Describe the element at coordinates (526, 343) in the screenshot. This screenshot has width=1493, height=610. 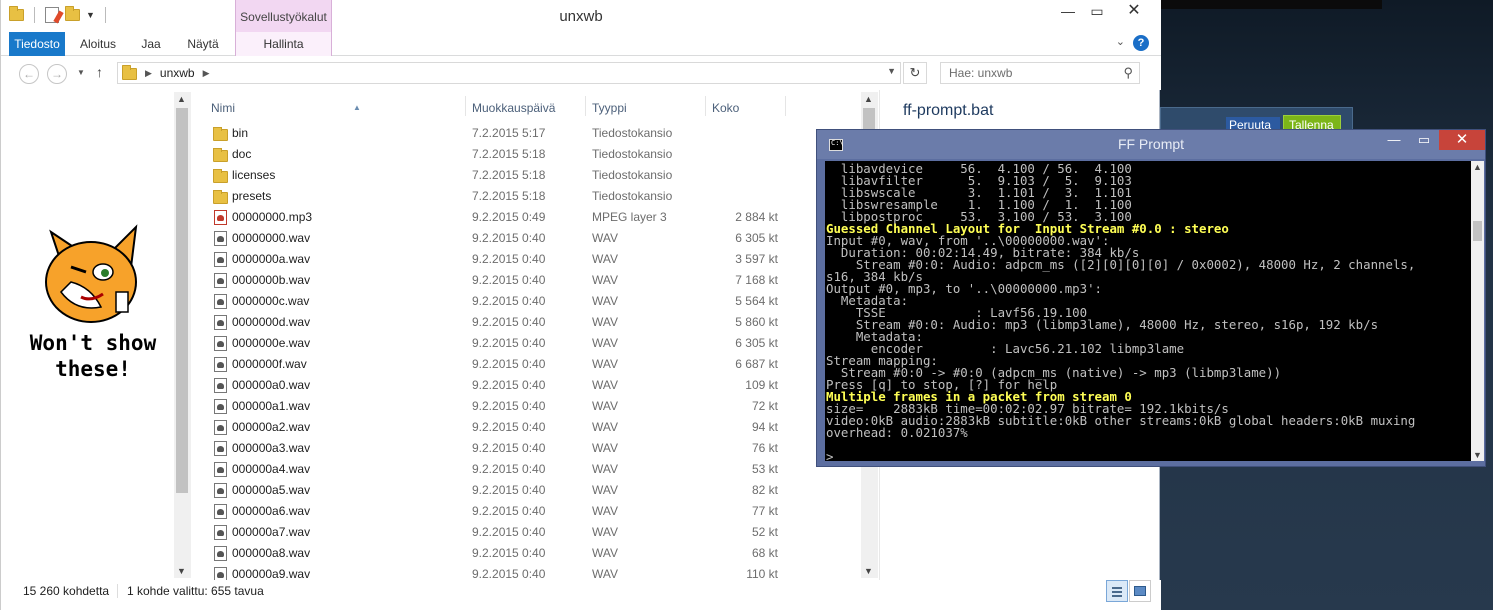
I see `table-row: 0000000e.wav 9.2.2015 0:40 WAV 6 305 kt` at that location.